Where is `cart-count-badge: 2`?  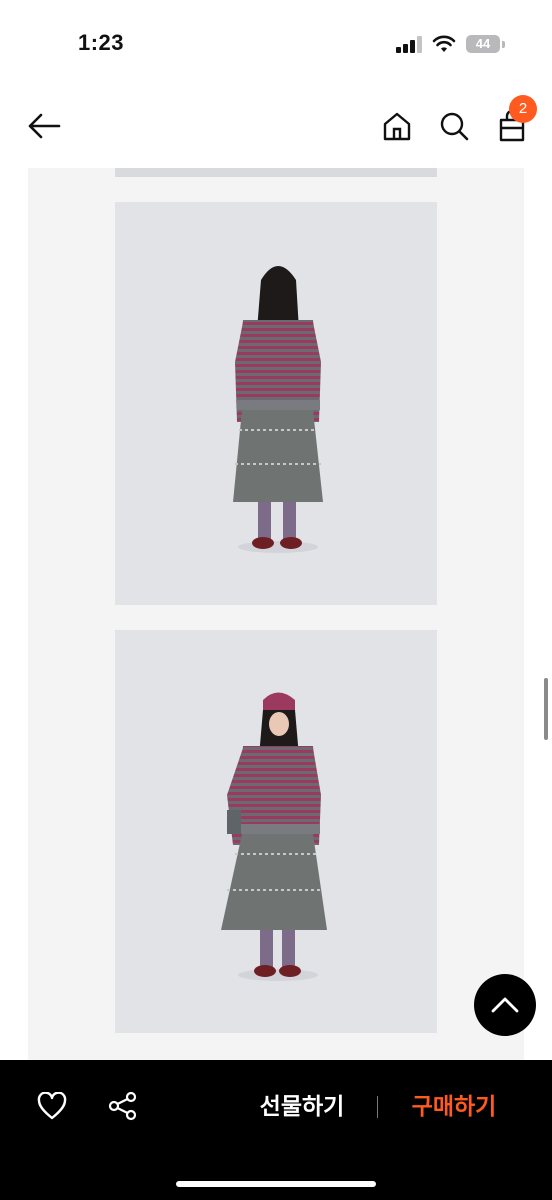
cart-count-badge: 2 is located at coordinates (523, 109).